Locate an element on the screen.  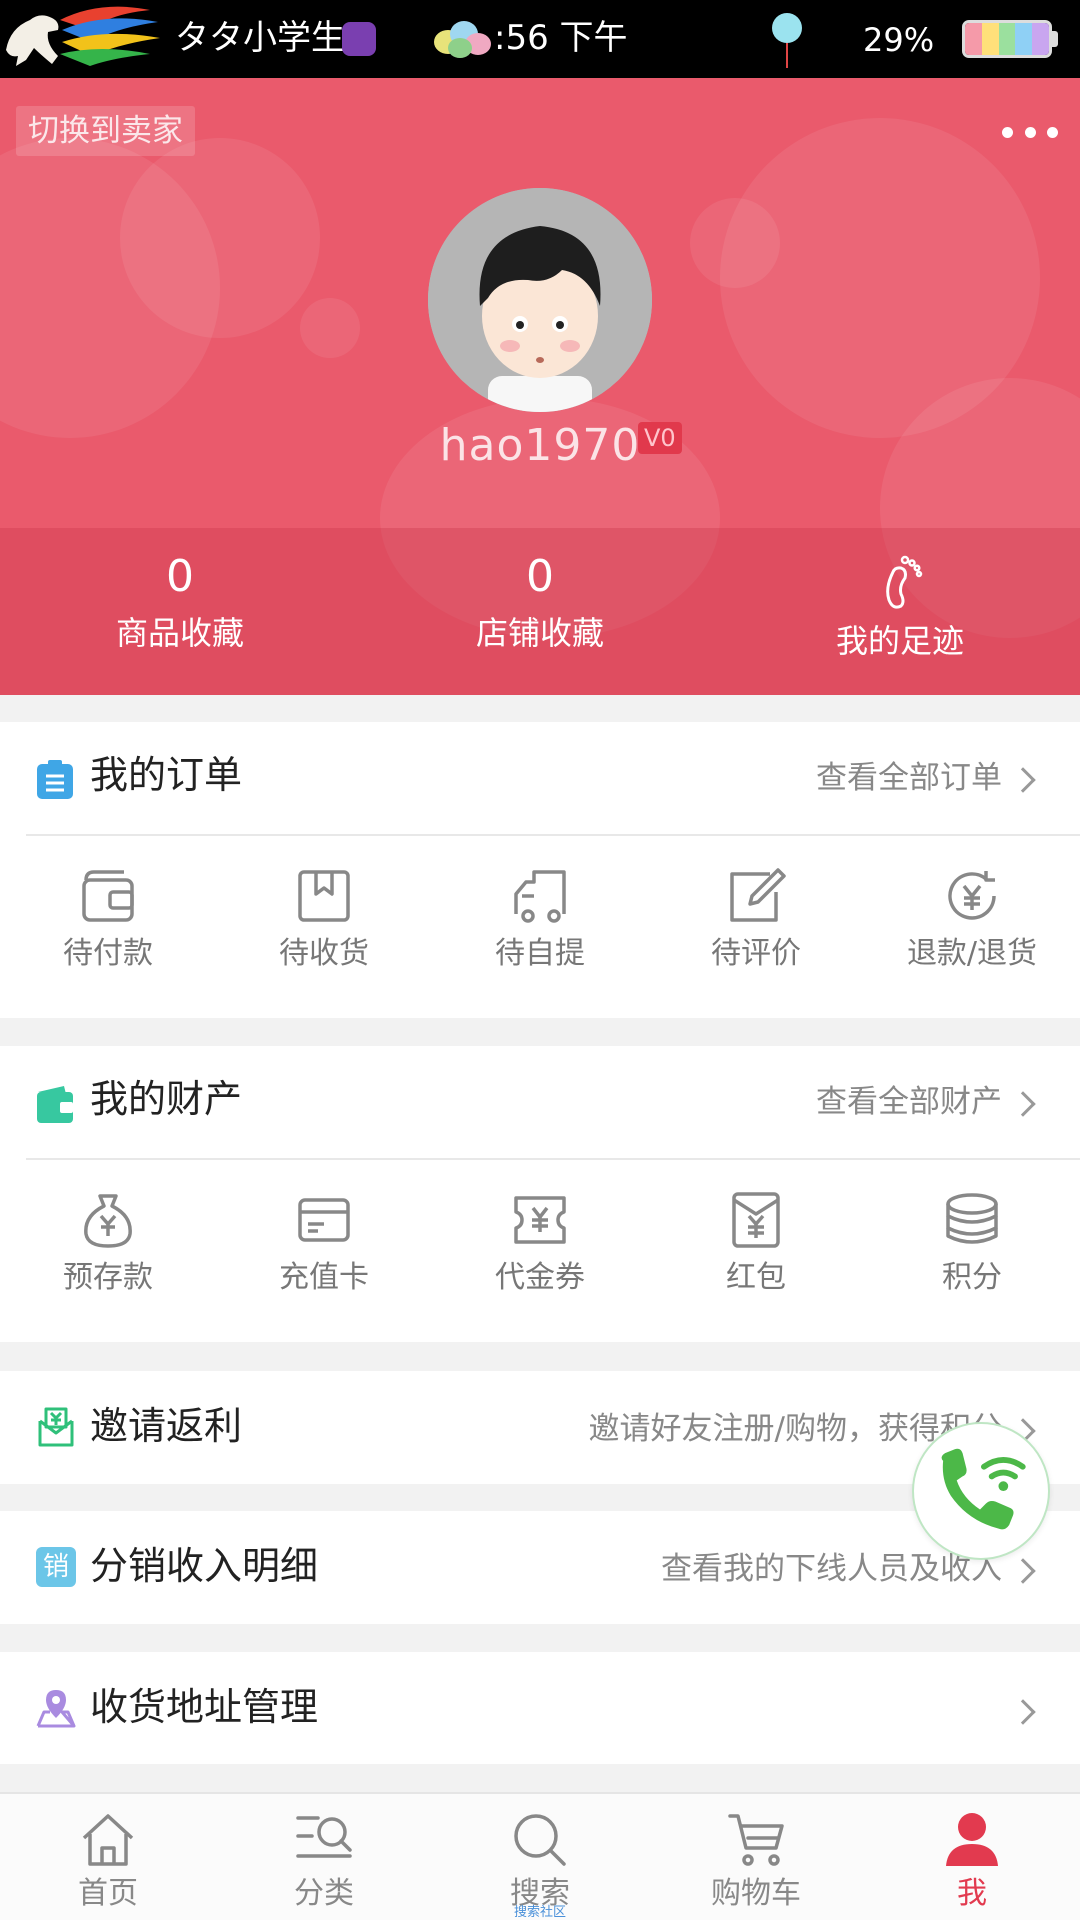
asset-prepaid: 预存款 is located at coordinates (108, 1250).